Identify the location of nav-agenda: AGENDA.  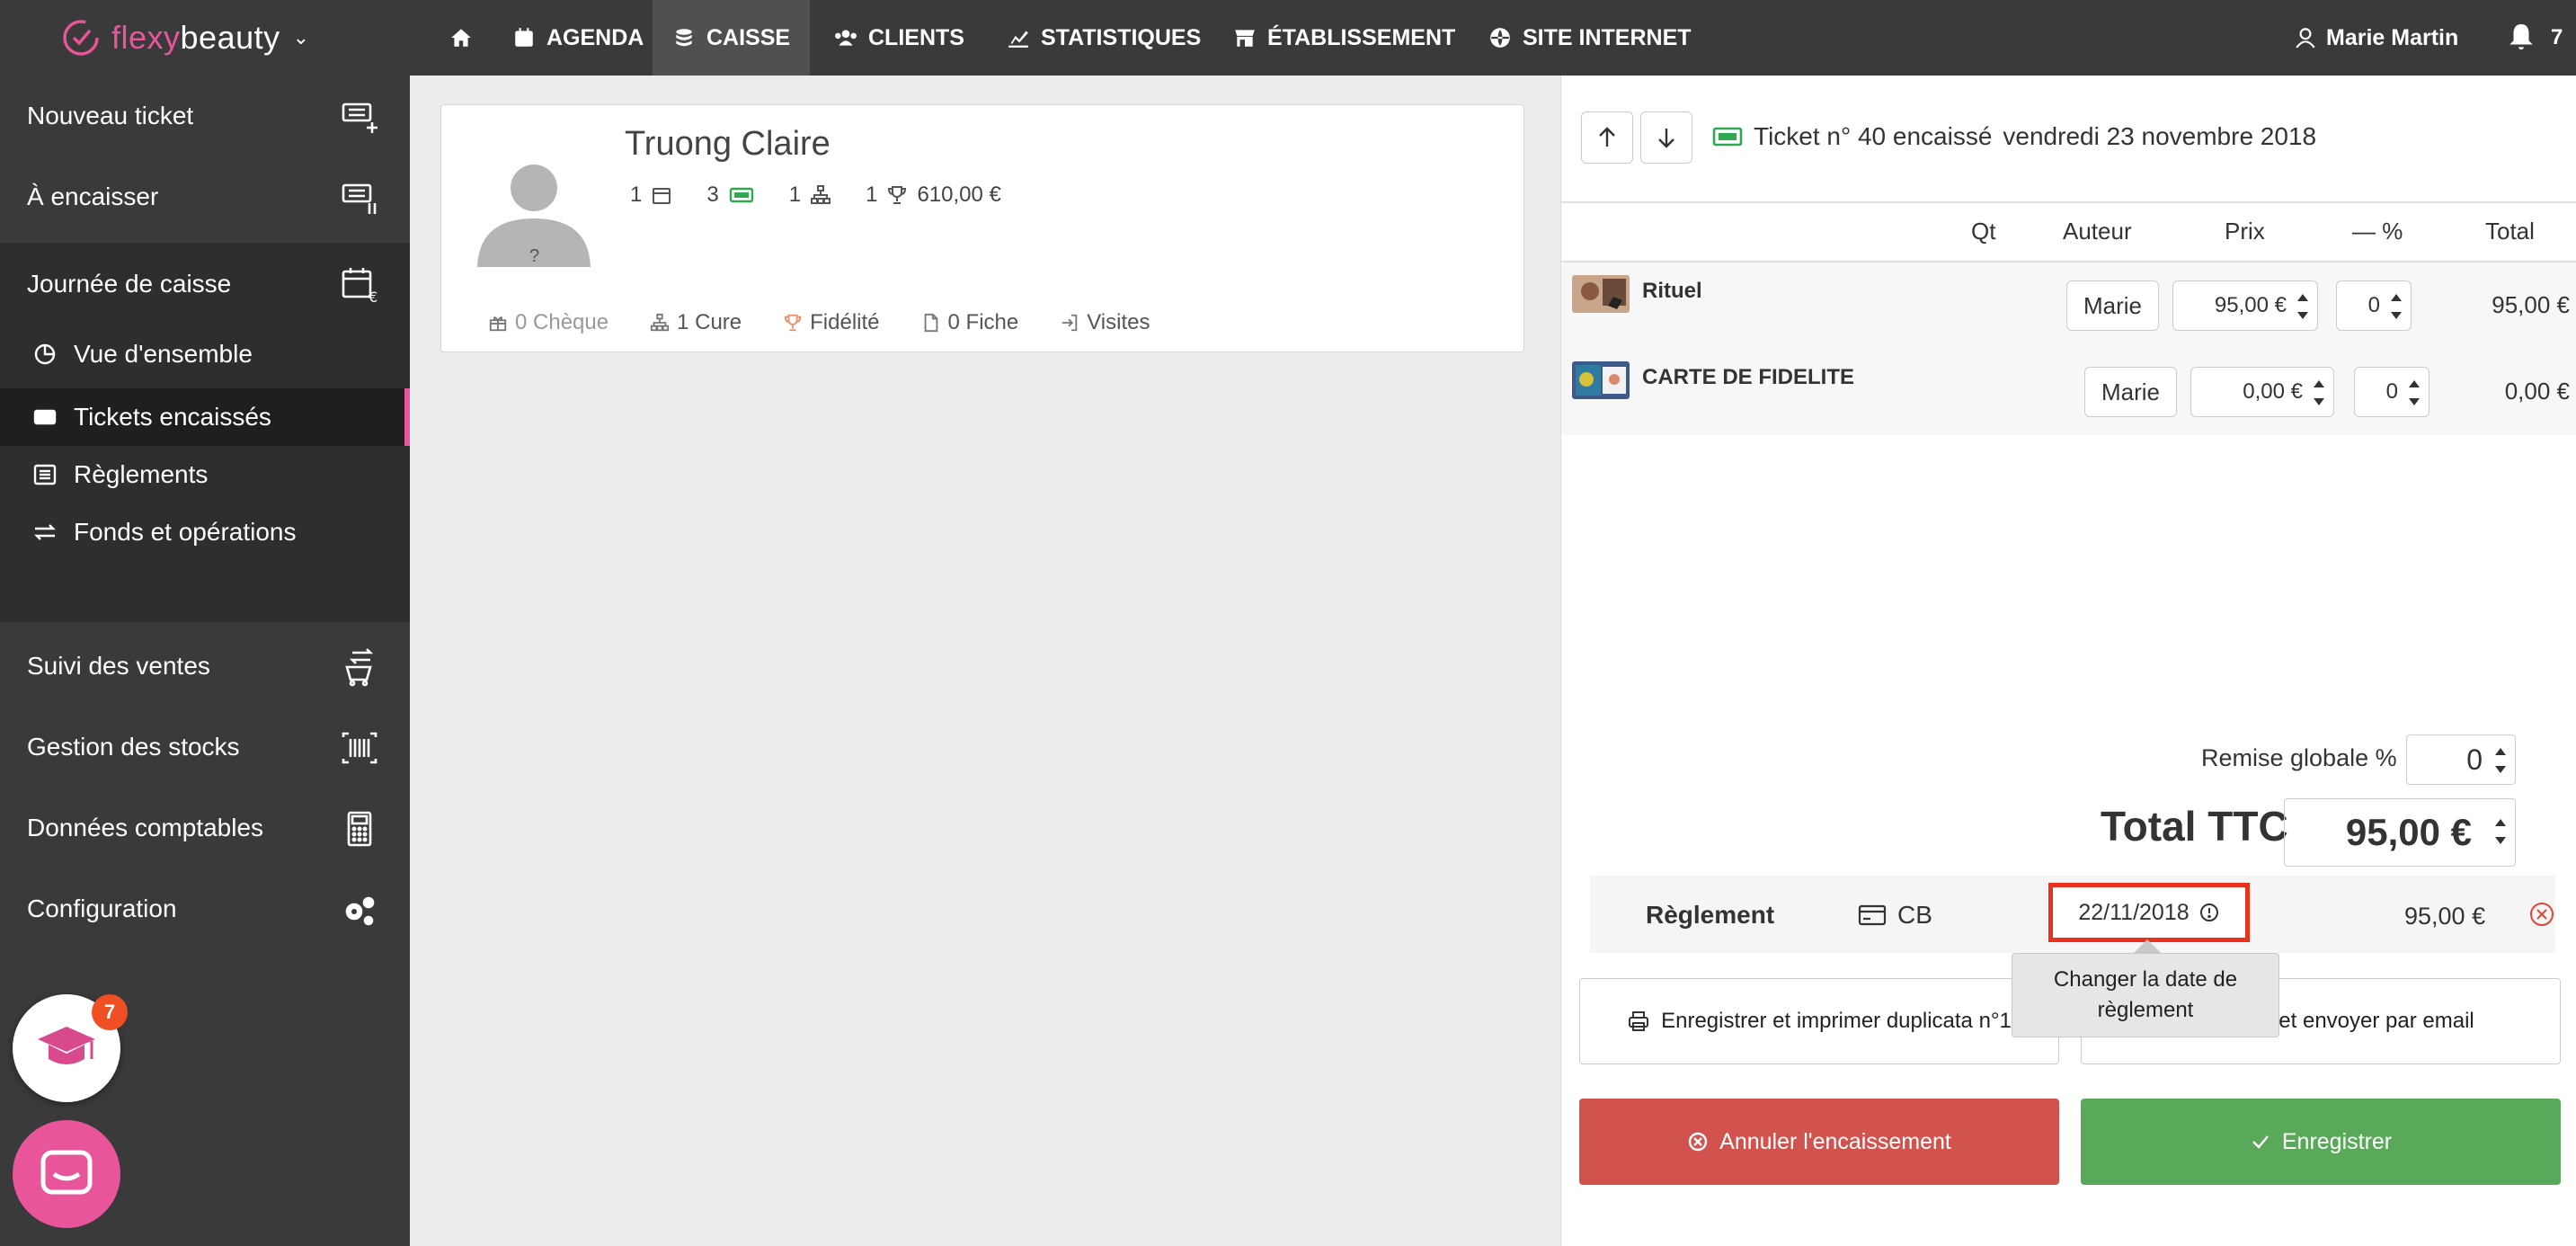
(578, 38).